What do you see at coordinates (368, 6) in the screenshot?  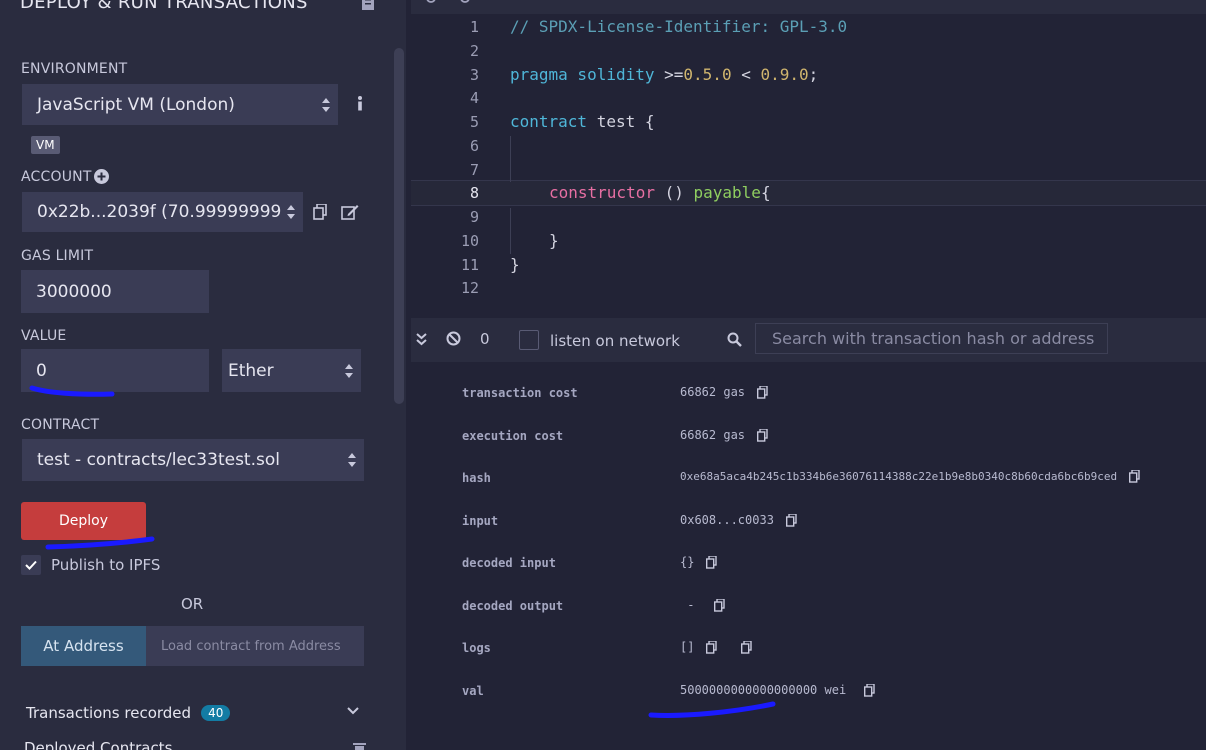 I see `docs-icon` at bounding box center [368, 6].